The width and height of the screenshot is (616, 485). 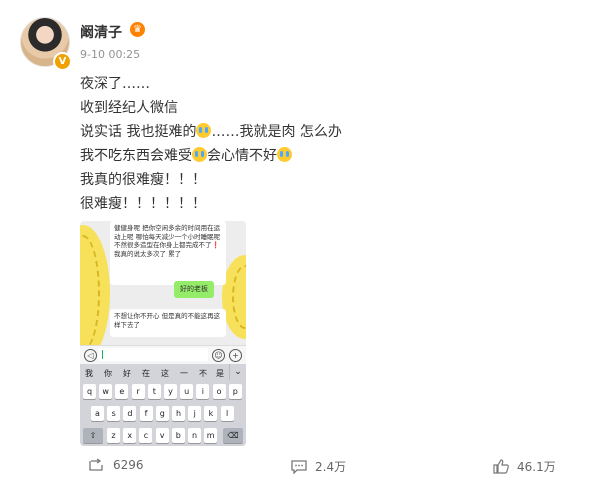 What do you see at coordinates (138, 391) in the screenshot?
I see `keyboard-key: r` at bounding box center [138, 391].